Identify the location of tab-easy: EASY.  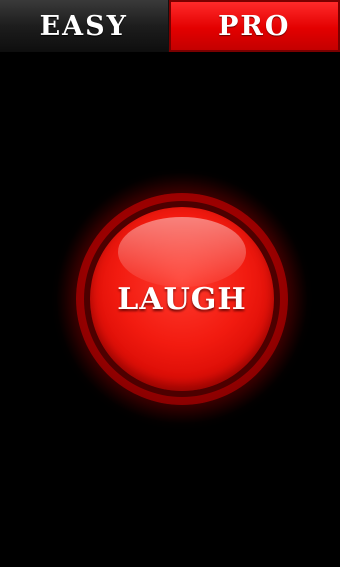
(84, 26).